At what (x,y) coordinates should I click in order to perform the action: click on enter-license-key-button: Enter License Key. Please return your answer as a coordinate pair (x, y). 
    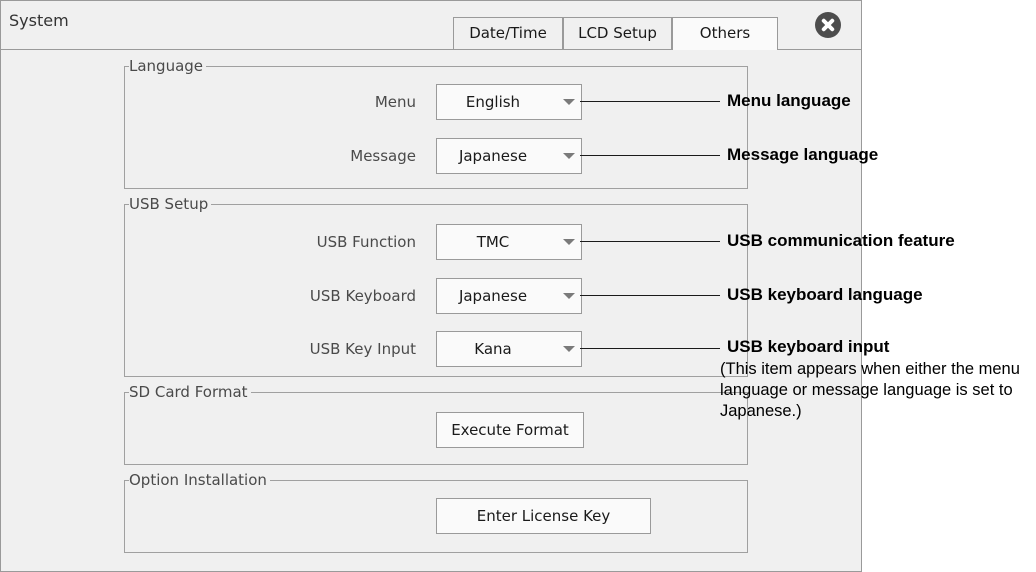
    Looking at the image, I should click on (543, 516).